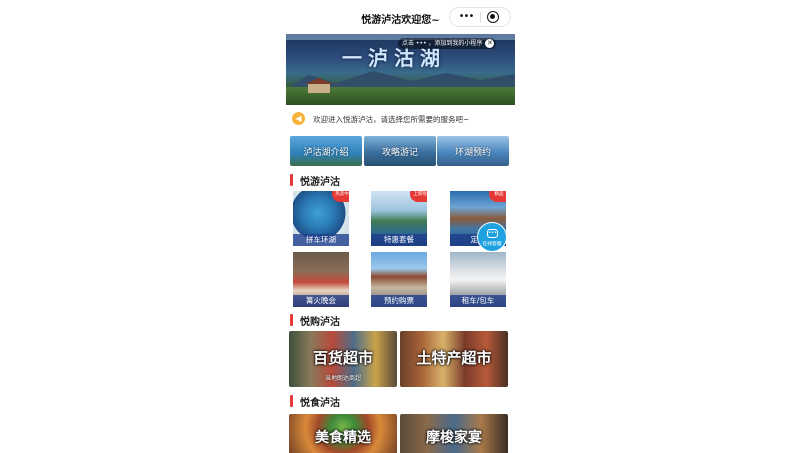 This screenshot has height=453, width=800. Describe the element at coordinates (320, 403) in the screenshot. I see `section-title-text: 悦食泸沽` at that location.